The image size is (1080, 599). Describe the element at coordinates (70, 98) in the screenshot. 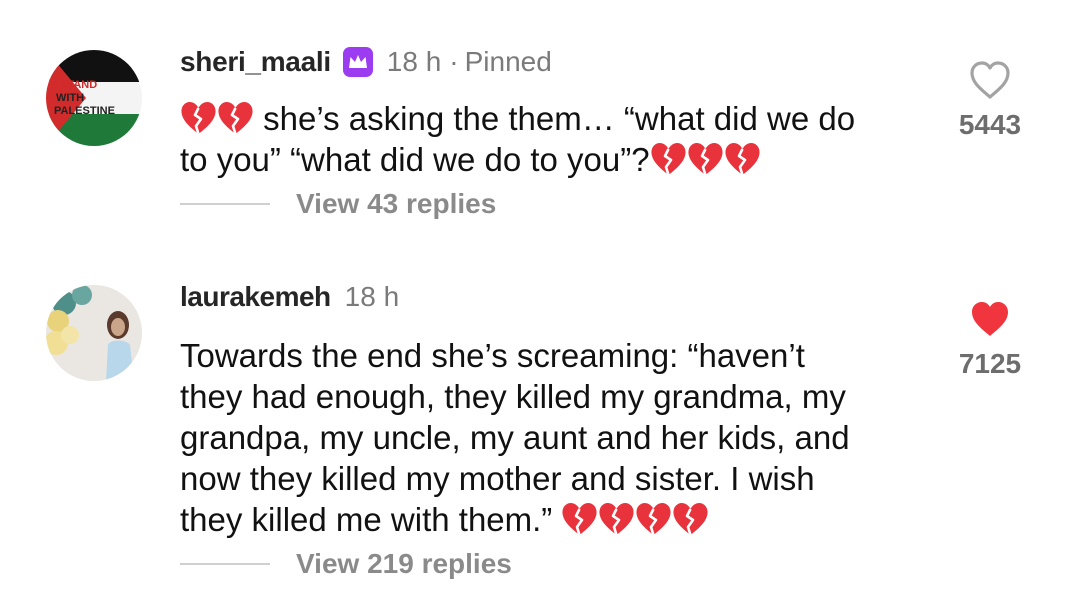

I see `svg-text: WITH` at that location.